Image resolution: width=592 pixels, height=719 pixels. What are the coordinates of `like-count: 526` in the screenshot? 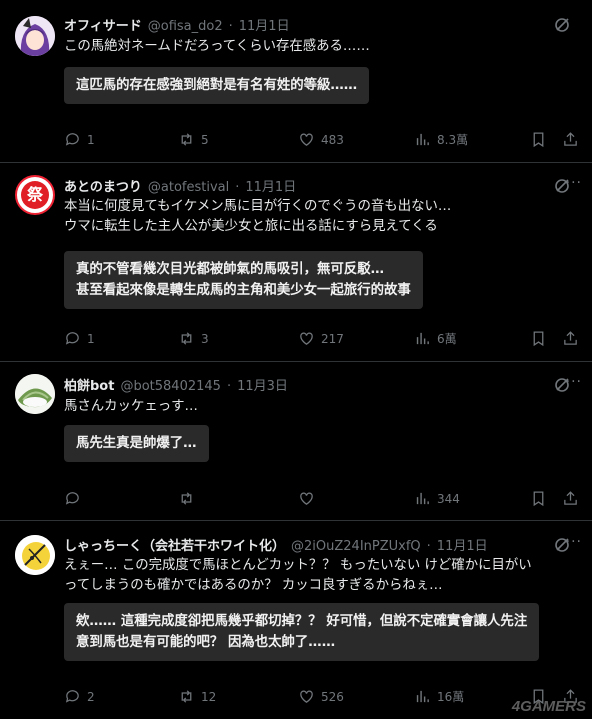 It's located at (332, 696).